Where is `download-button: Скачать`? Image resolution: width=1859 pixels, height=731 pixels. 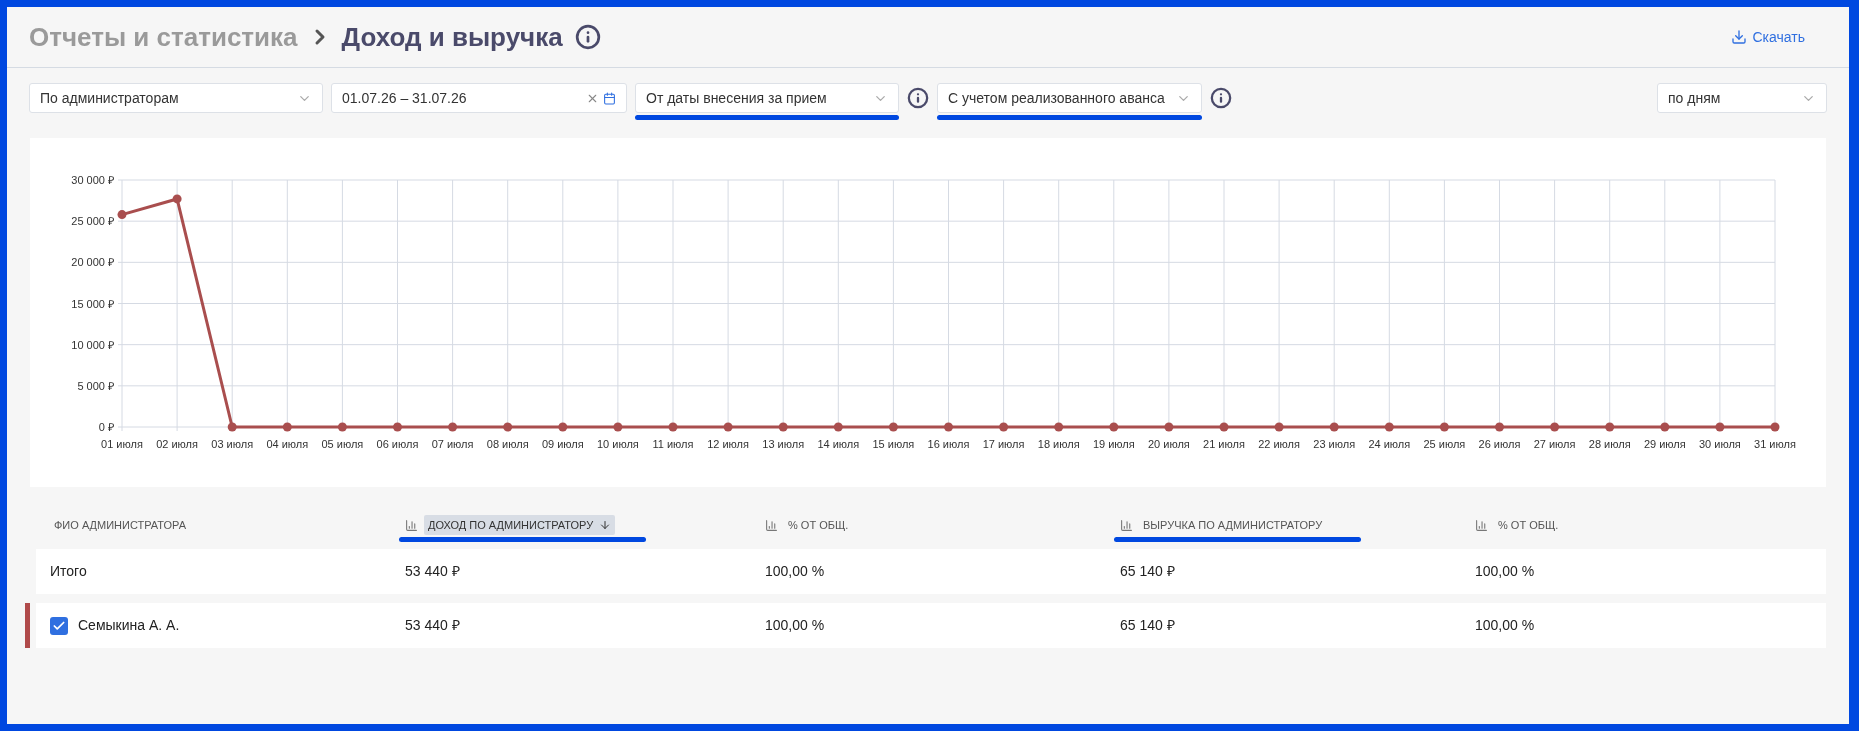
download-button: Скачать is located at coordinates (1767, 37).